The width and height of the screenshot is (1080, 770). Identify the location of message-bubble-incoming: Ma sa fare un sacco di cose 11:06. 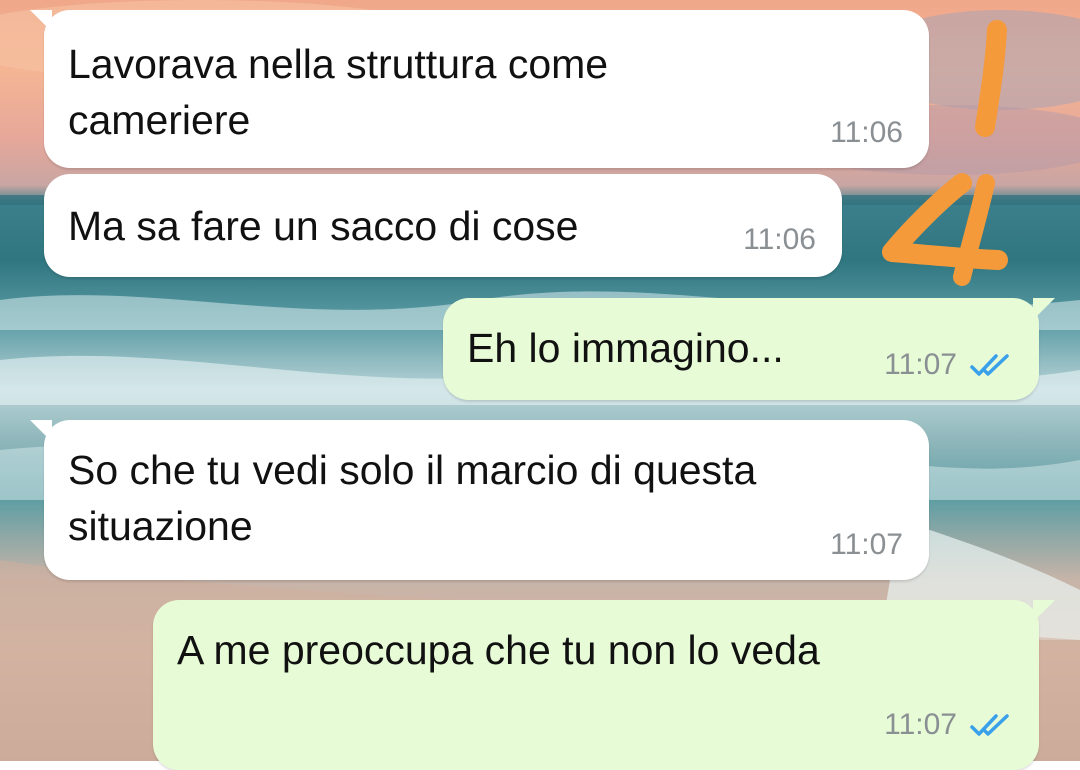
(443, 225).